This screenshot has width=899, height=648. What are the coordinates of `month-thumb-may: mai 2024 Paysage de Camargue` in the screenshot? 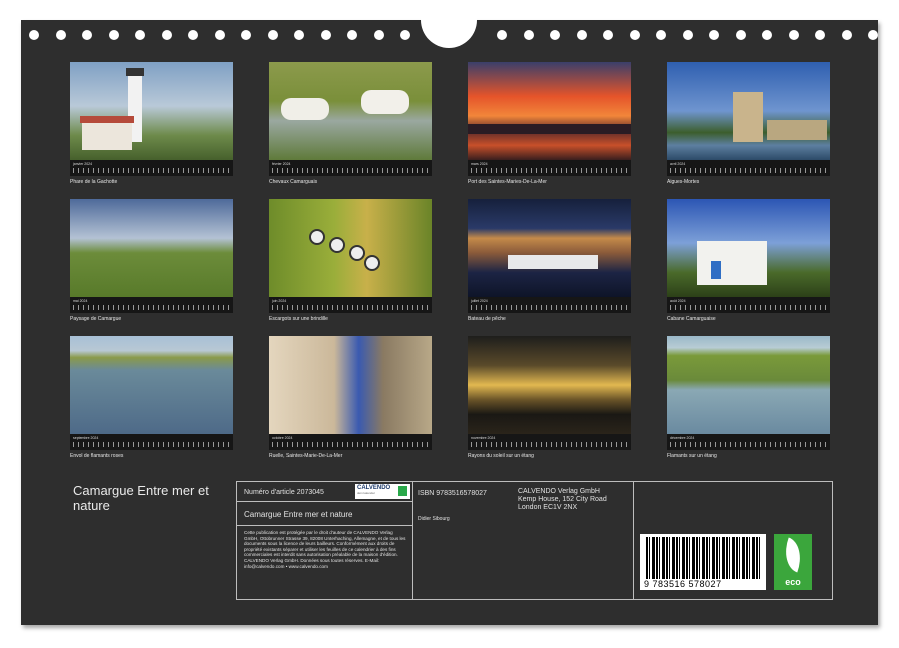 It's located at (151, 260).